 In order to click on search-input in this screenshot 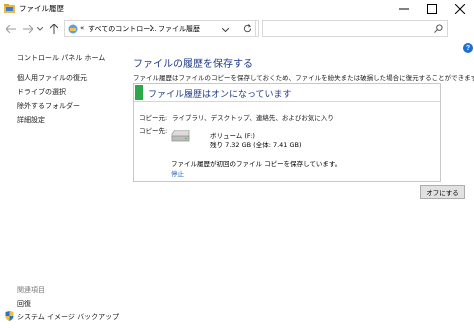, I will do `click(355, 28)`.